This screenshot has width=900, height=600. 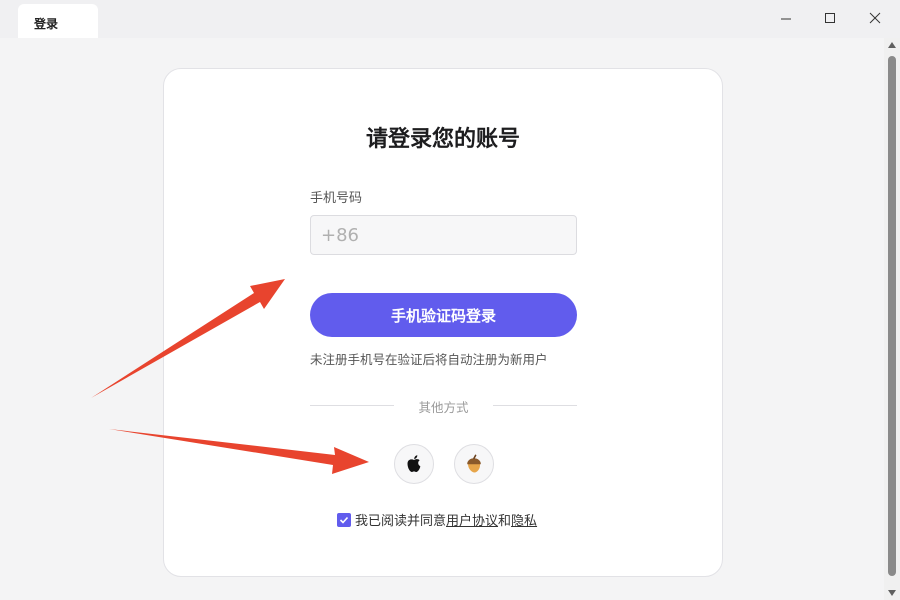 What do you see at coordinates (401, 521) in the screenshot?
I see `agreement-prefix: 我已阅读并同意` at bounding box center [401, 521].